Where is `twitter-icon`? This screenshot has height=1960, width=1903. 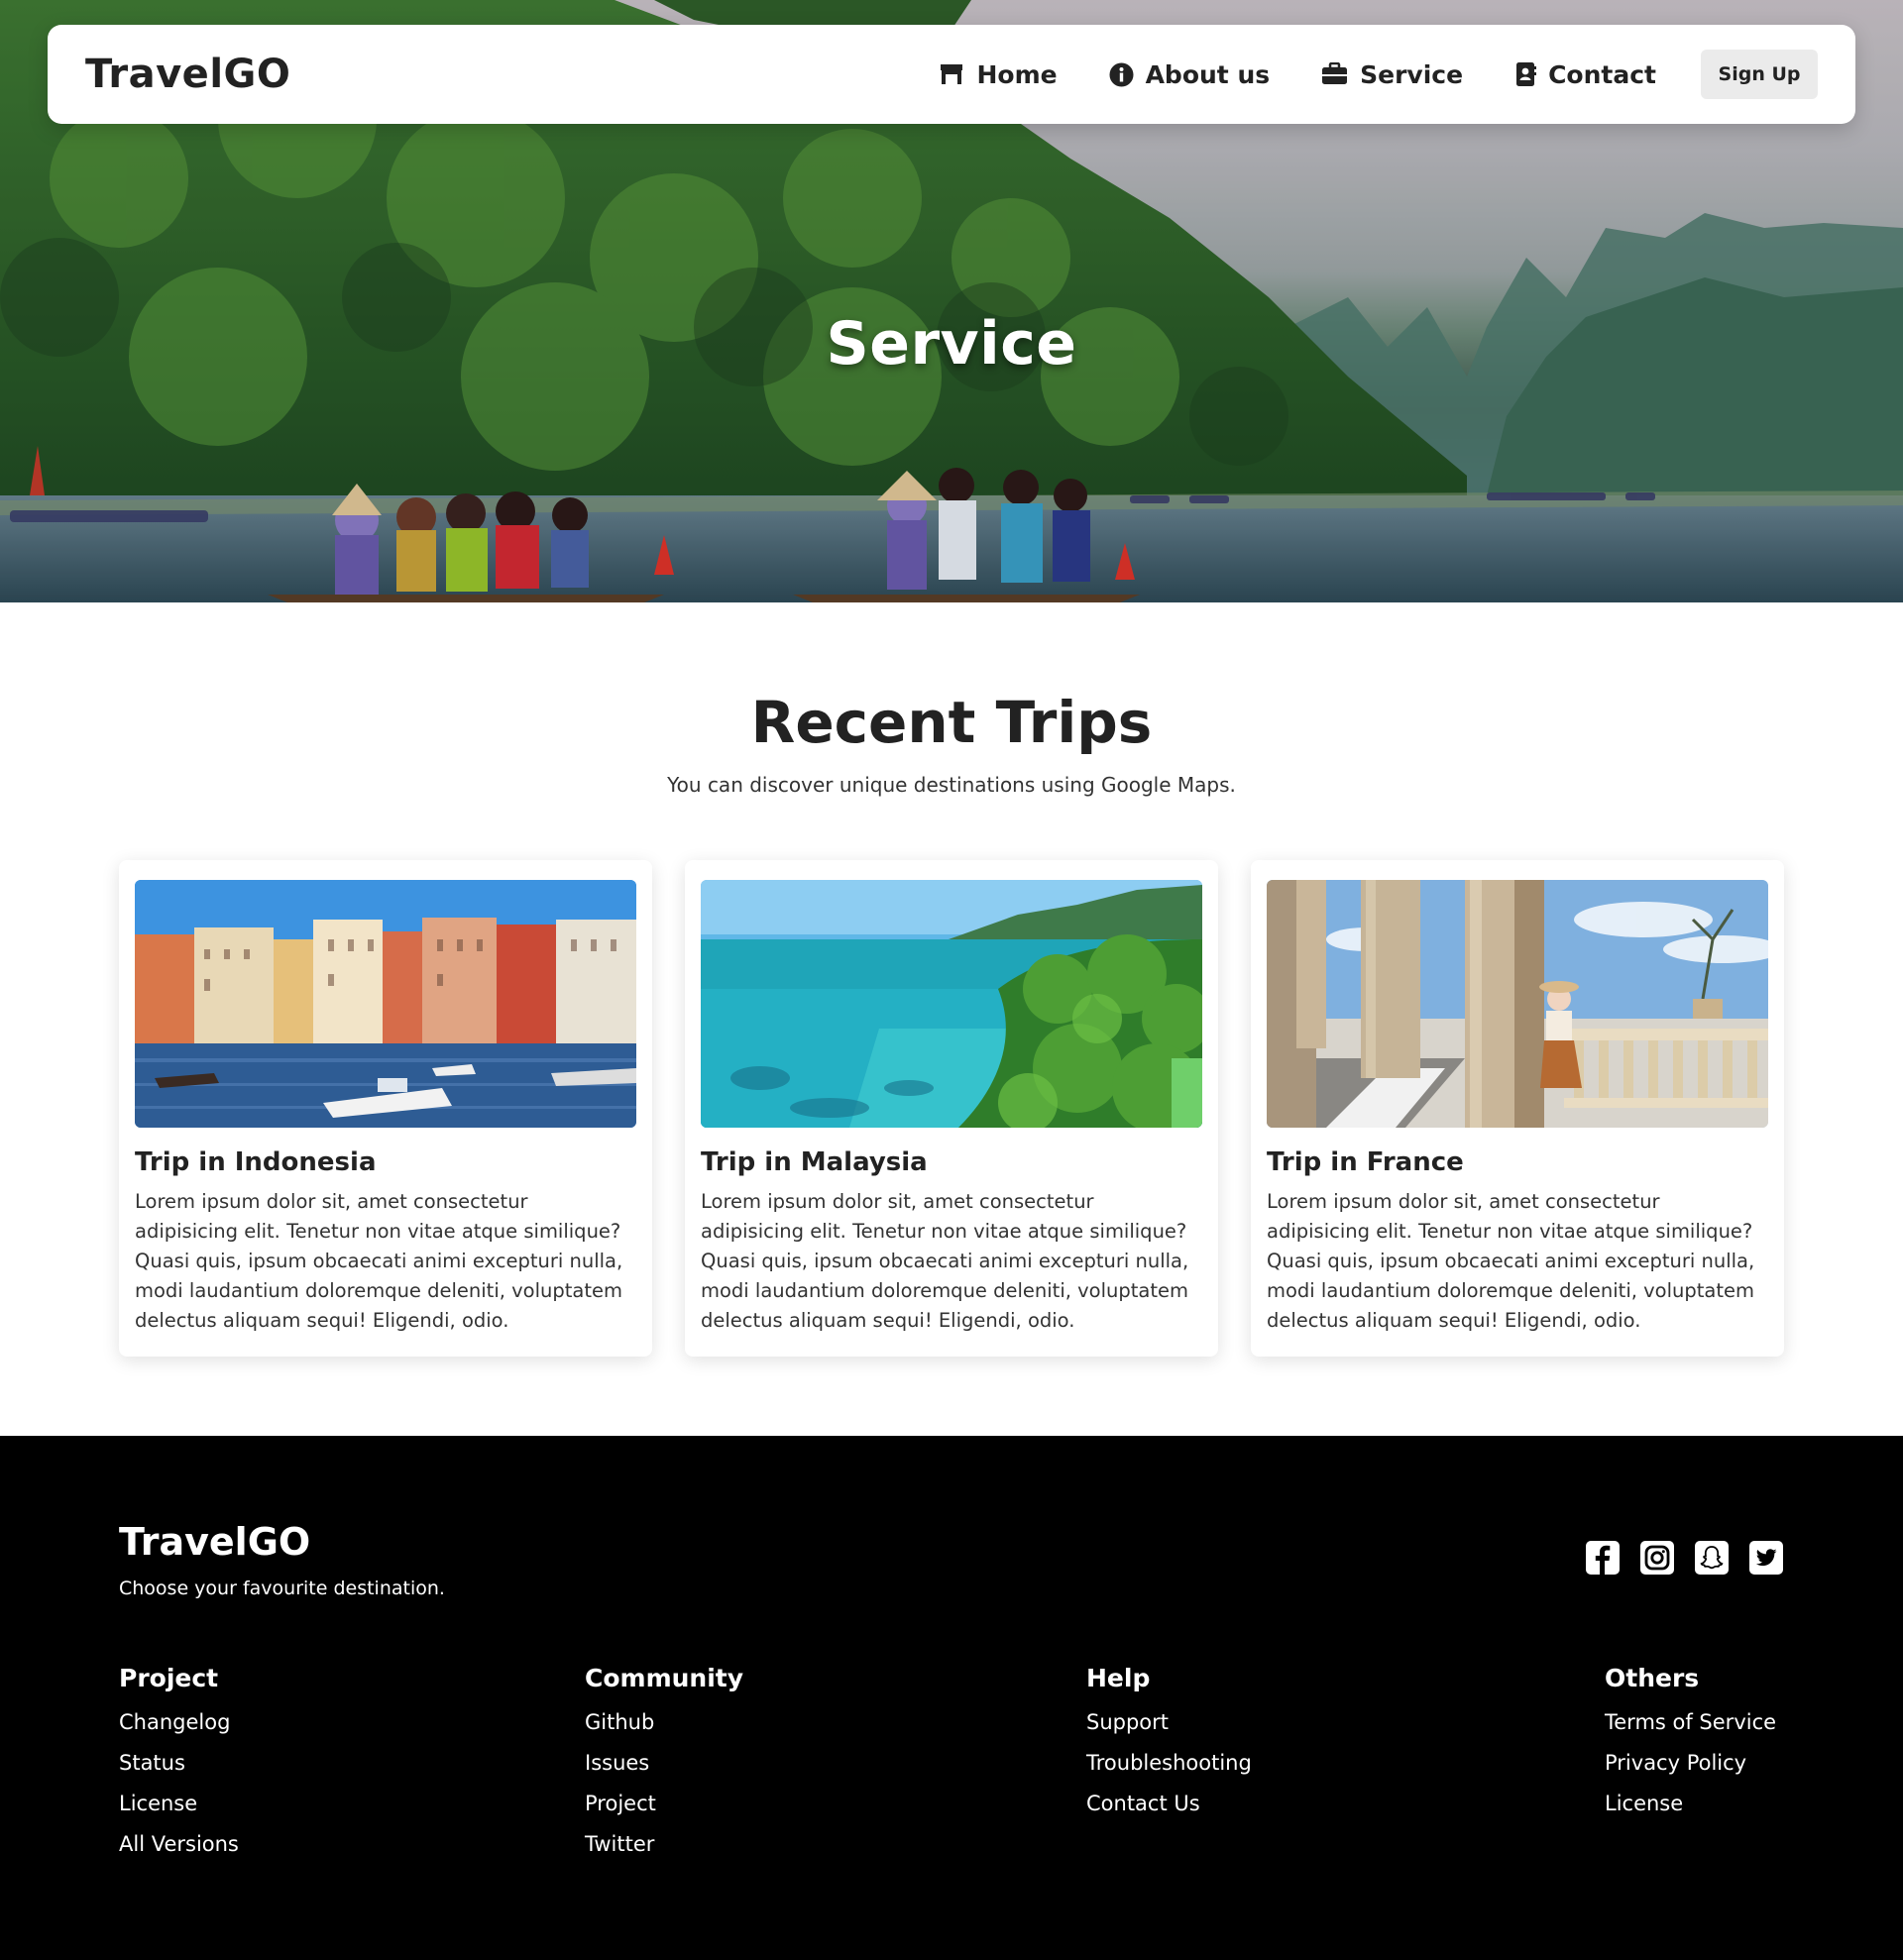 twitter-icon is located at coordinates (1766, 1558).